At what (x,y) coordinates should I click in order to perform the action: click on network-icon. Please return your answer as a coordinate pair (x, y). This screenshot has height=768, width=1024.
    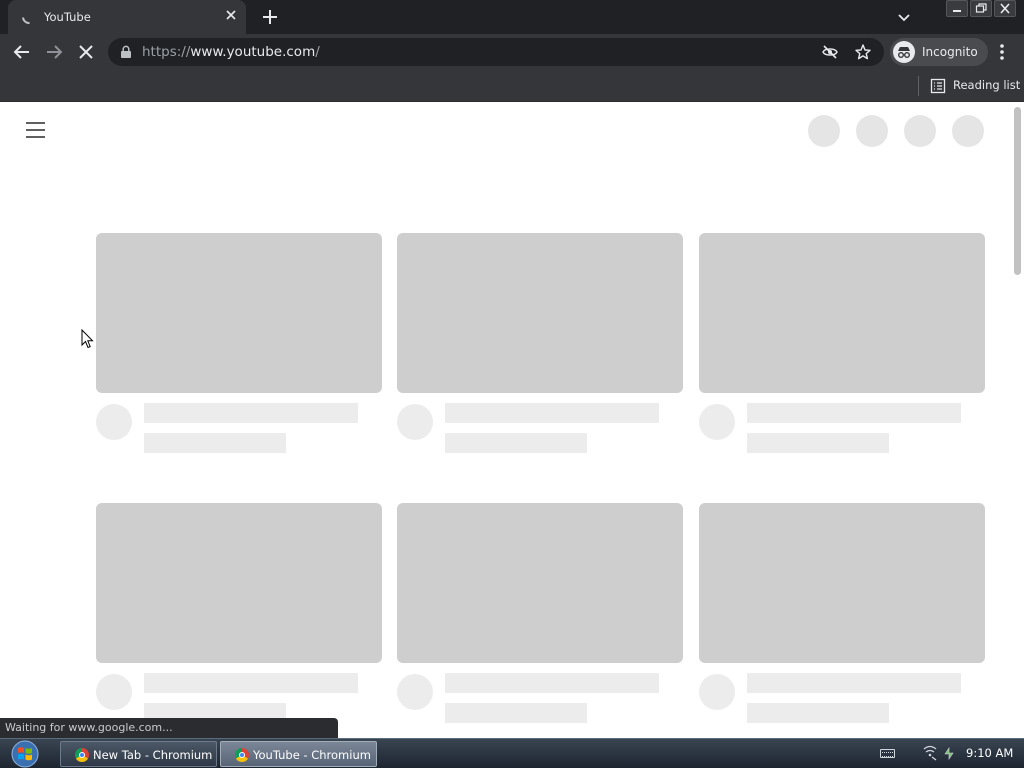
    Looking at the image, I should click on (930, 753).